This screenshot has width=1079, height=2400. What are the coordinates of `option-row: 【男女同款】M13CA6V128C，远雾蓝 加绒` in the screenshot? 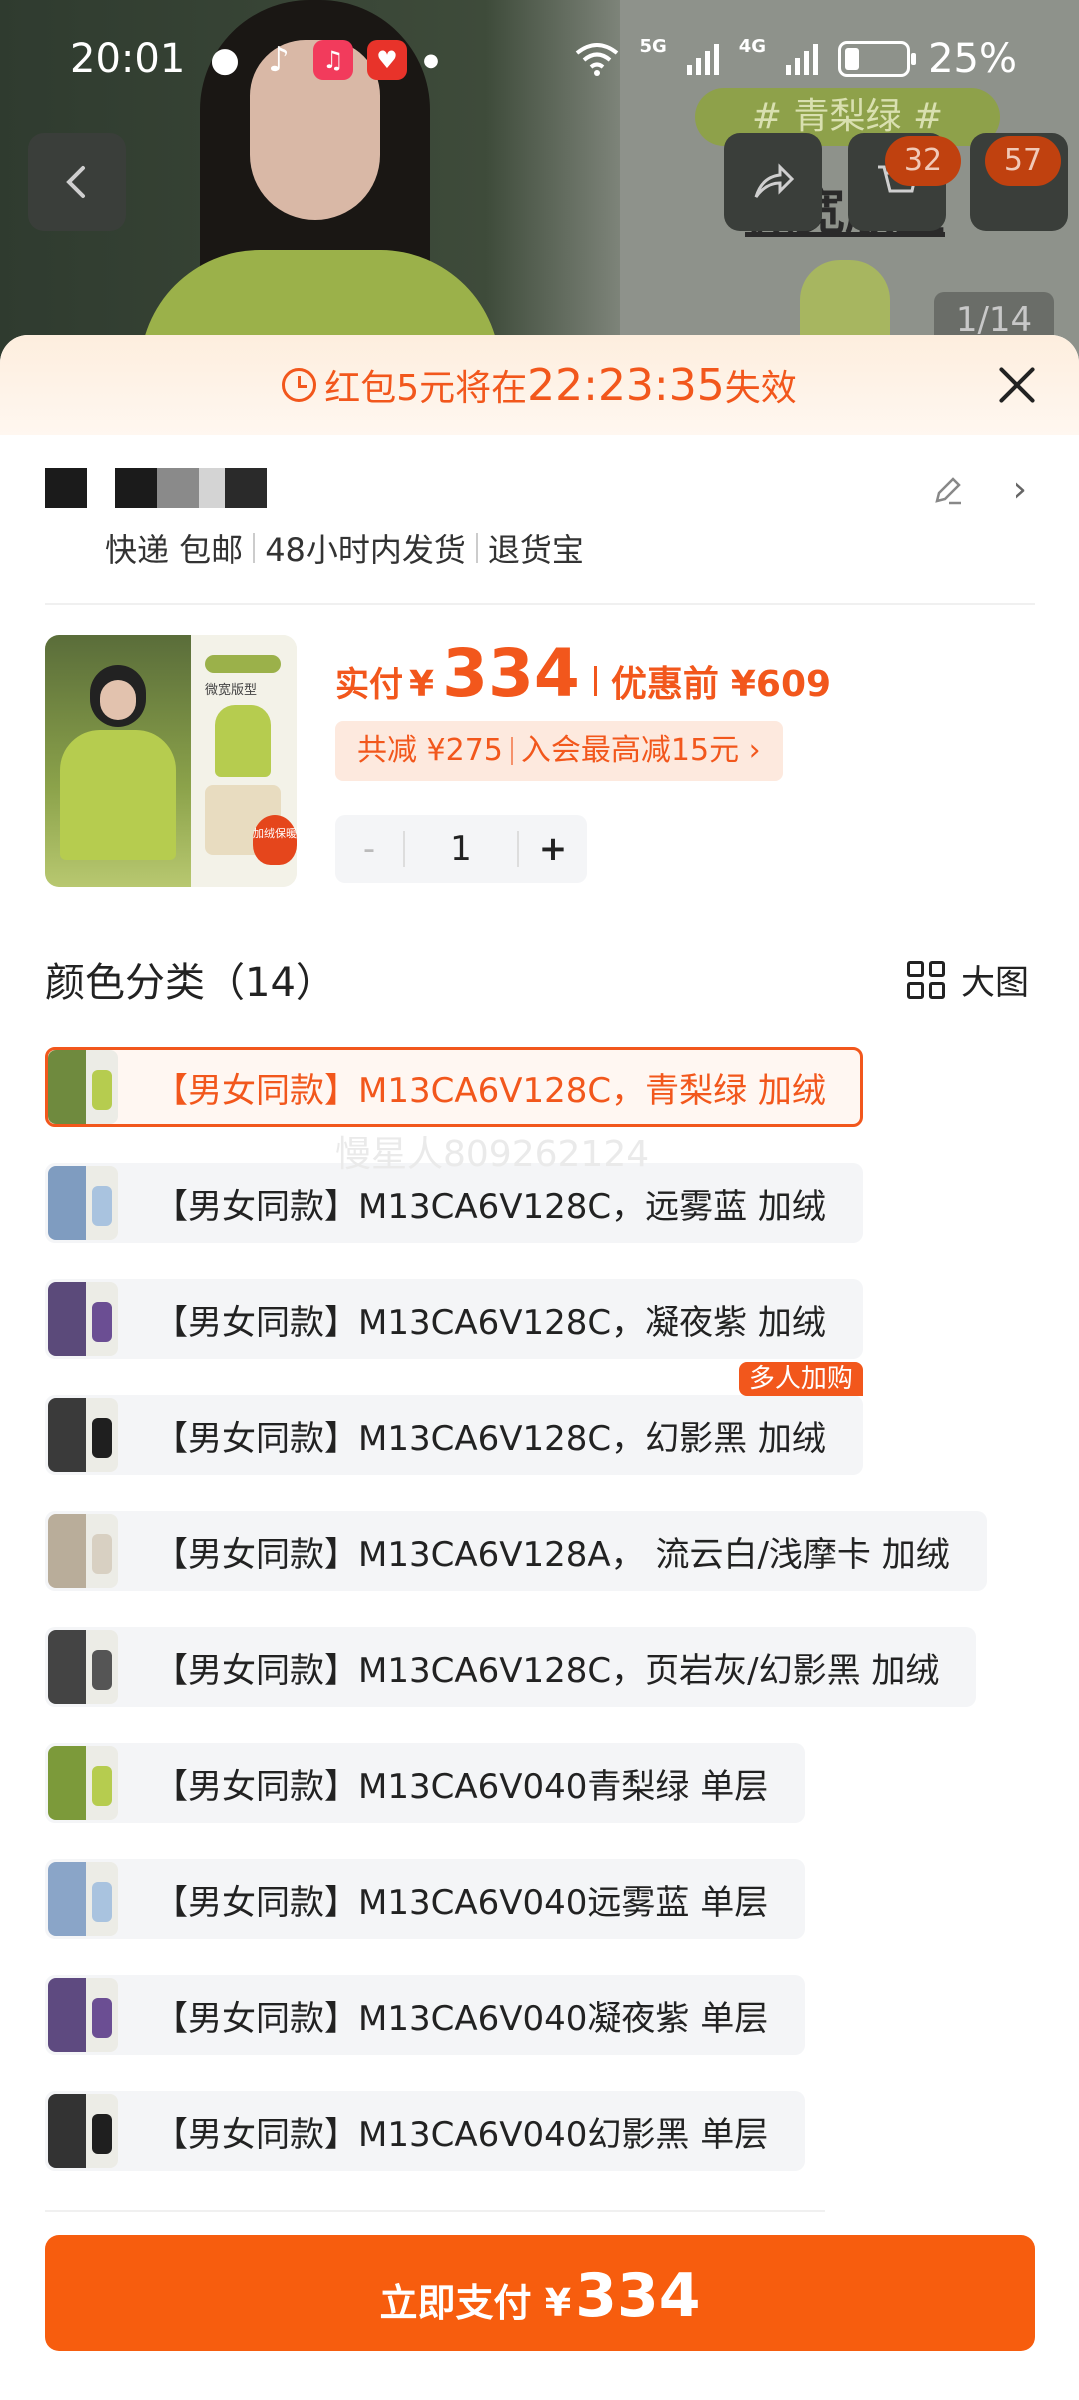 It's located at (545, 1221).